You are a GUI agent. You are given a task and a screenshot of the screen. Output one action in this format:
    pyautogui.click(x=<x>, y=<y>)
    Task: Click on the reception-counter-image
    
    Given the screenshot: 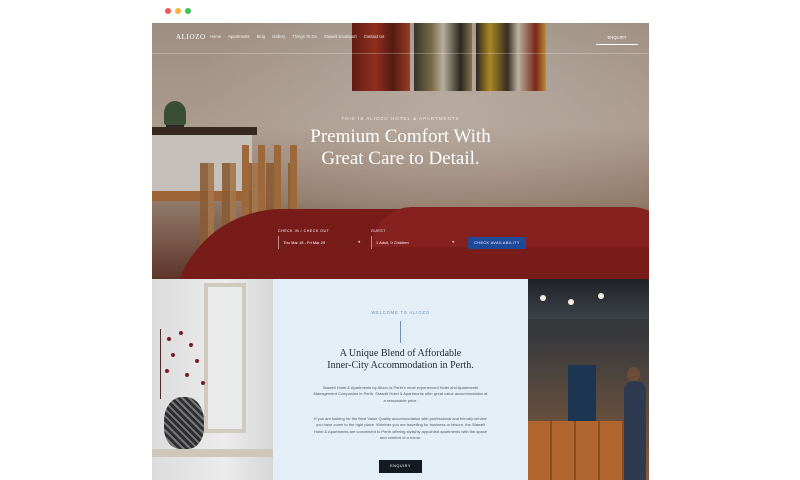 What is the action you would take?
    pyautogui.click(x=578, y=450)
    